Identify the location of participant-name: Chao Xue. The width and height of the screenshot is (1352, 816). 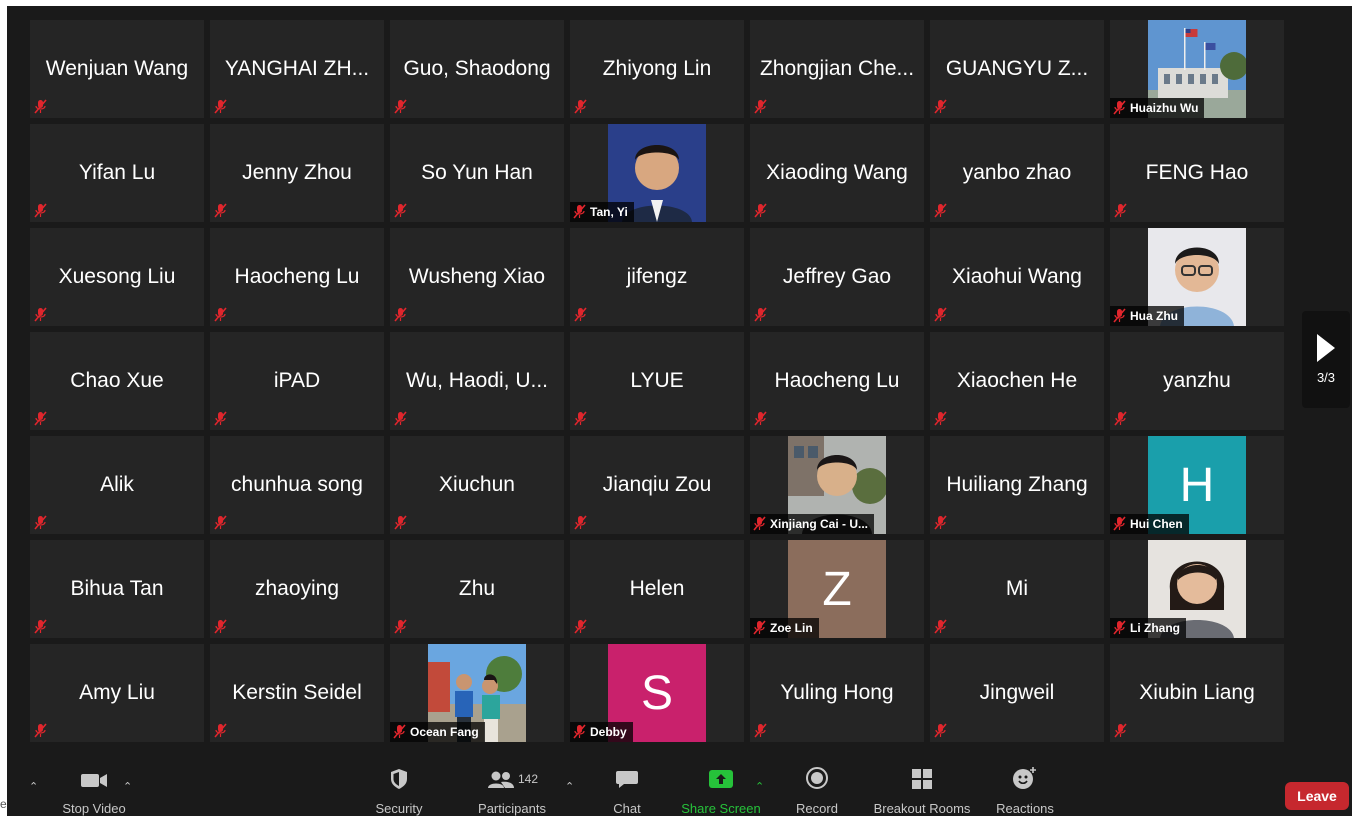
(117, 380).